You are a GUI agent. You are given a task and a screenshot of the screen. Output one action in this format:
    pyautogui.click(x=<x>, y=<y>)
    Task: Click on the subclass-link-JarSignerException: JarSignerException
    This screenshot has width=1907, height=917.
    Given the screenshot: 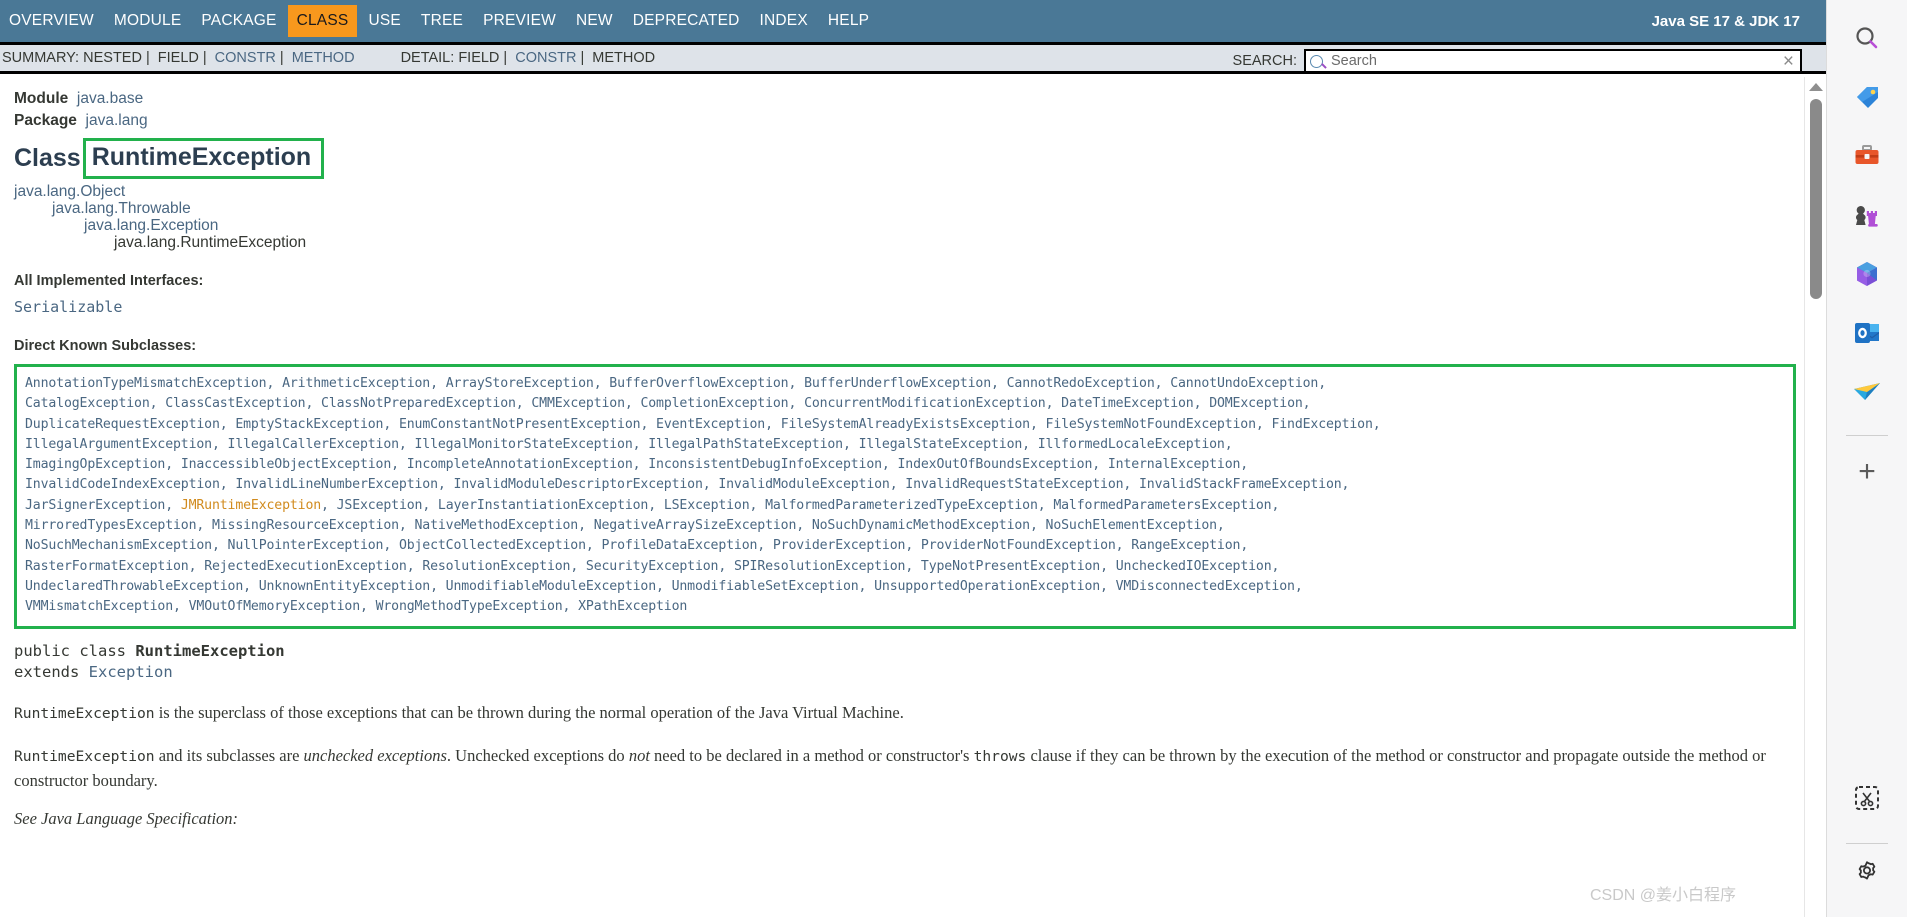 What is the action you would take?
    pyautogui.click(x=95, y=505)
    